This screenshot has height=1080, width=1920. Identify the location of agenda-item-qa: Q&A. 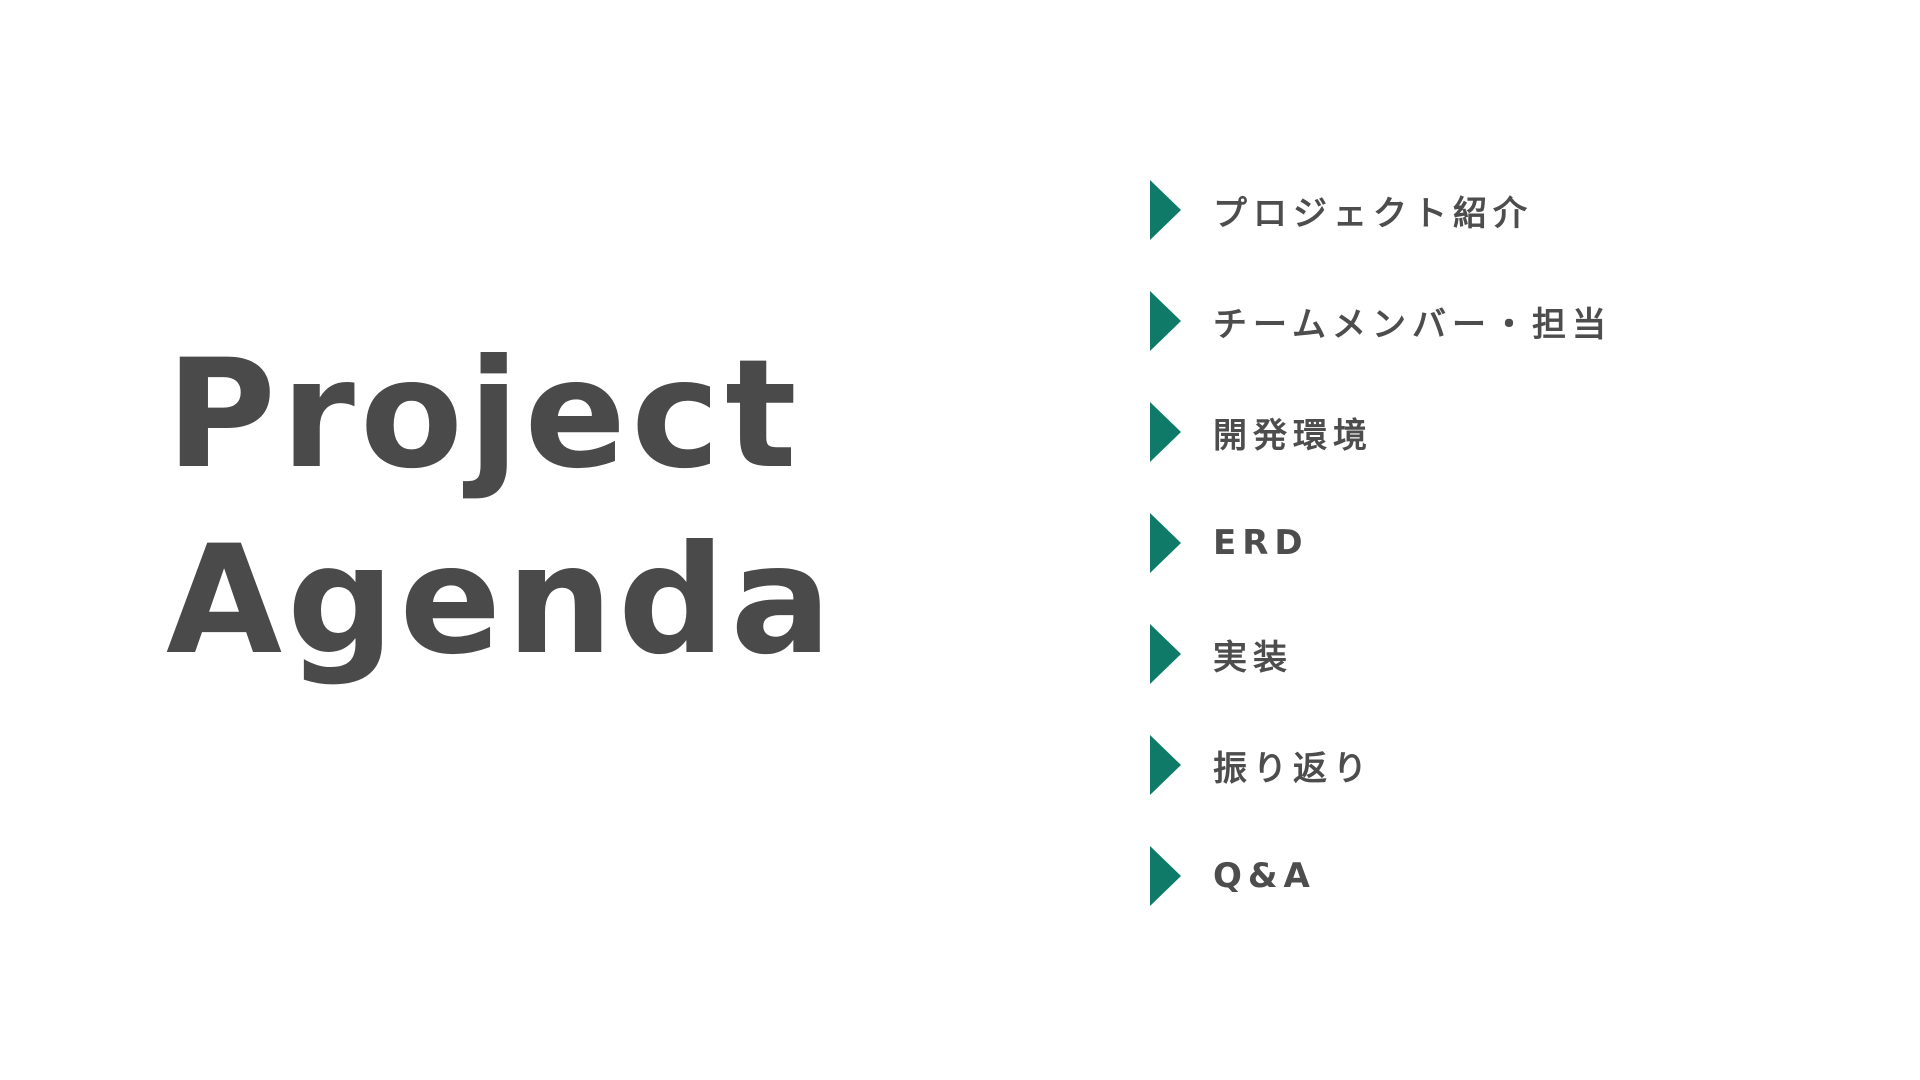
(1381, 876).